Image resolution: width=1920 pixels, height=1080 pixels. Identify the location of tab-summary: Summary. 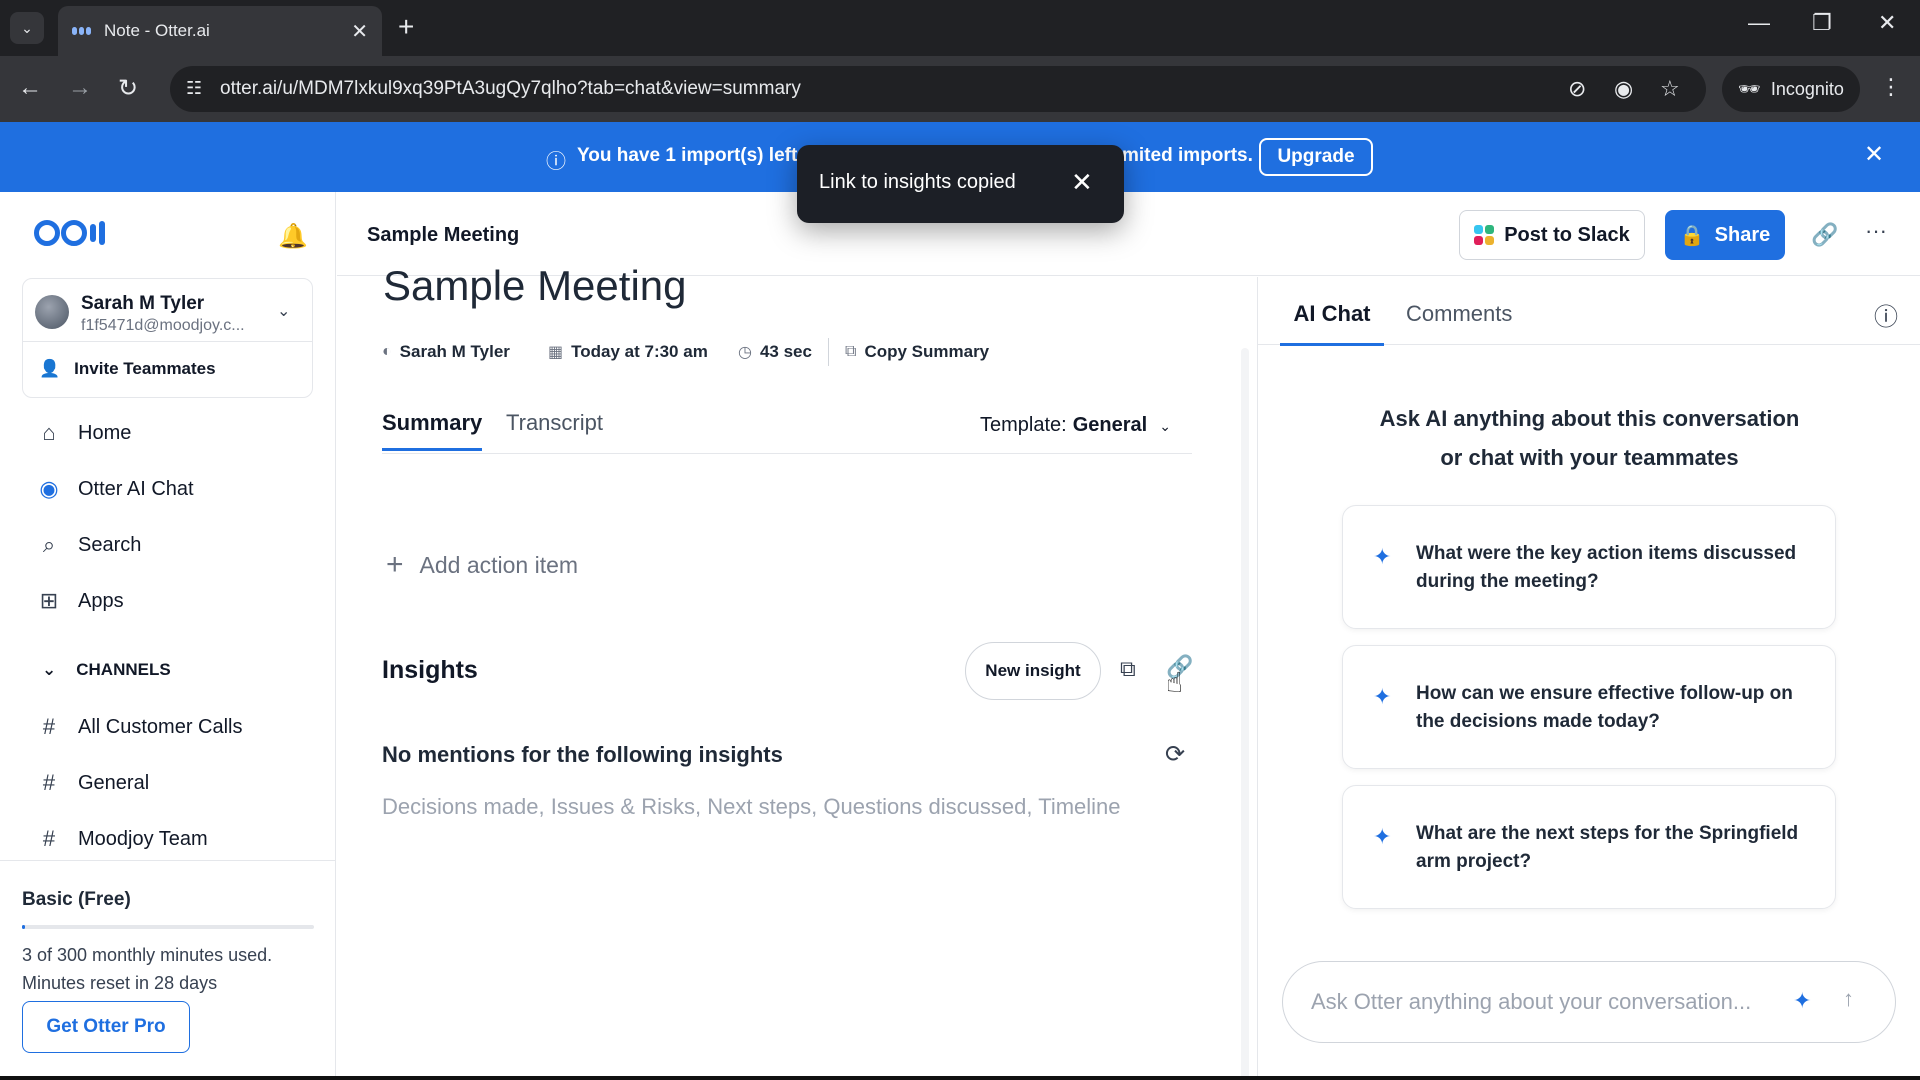
(432, 430).